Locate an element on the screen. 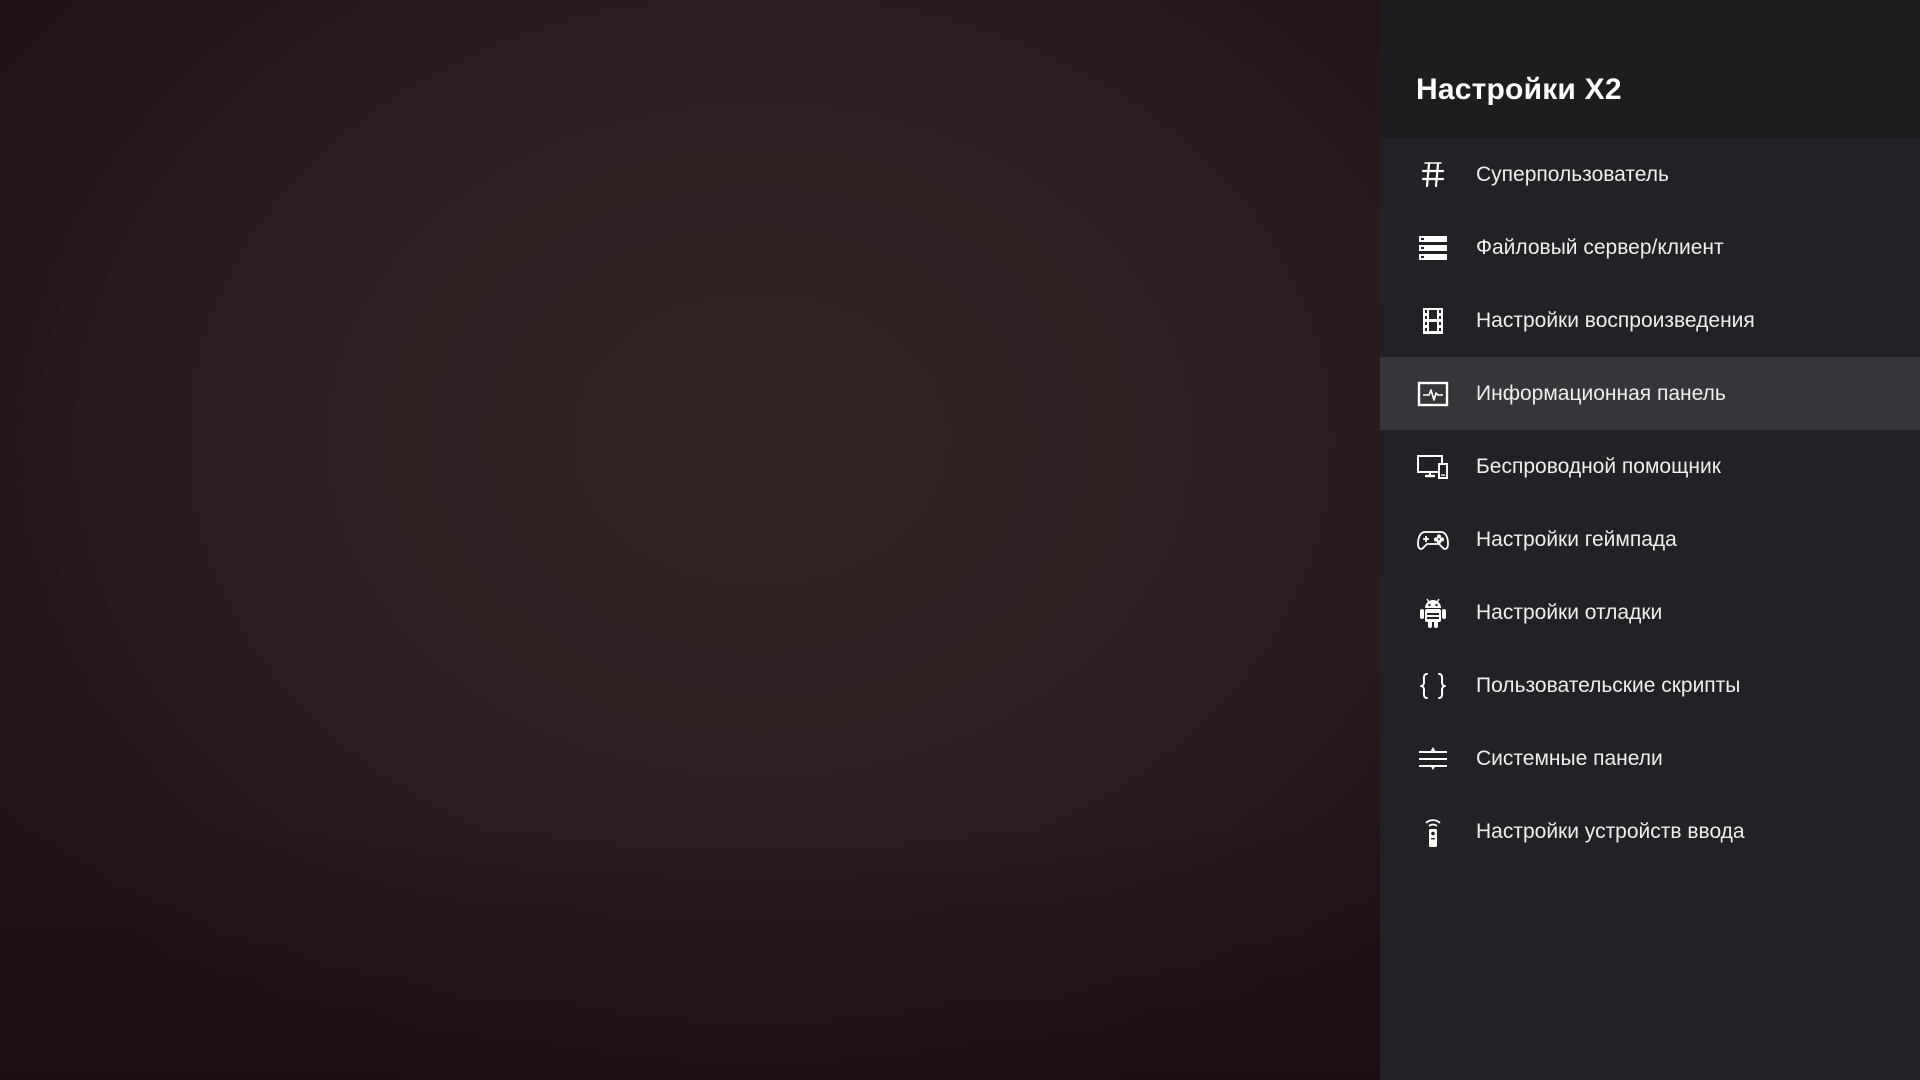 This screenshot has height=1080, width=1920. menu-item-wireless-assistant: Беспроводной помощник is located at coordinates (1650, 466).